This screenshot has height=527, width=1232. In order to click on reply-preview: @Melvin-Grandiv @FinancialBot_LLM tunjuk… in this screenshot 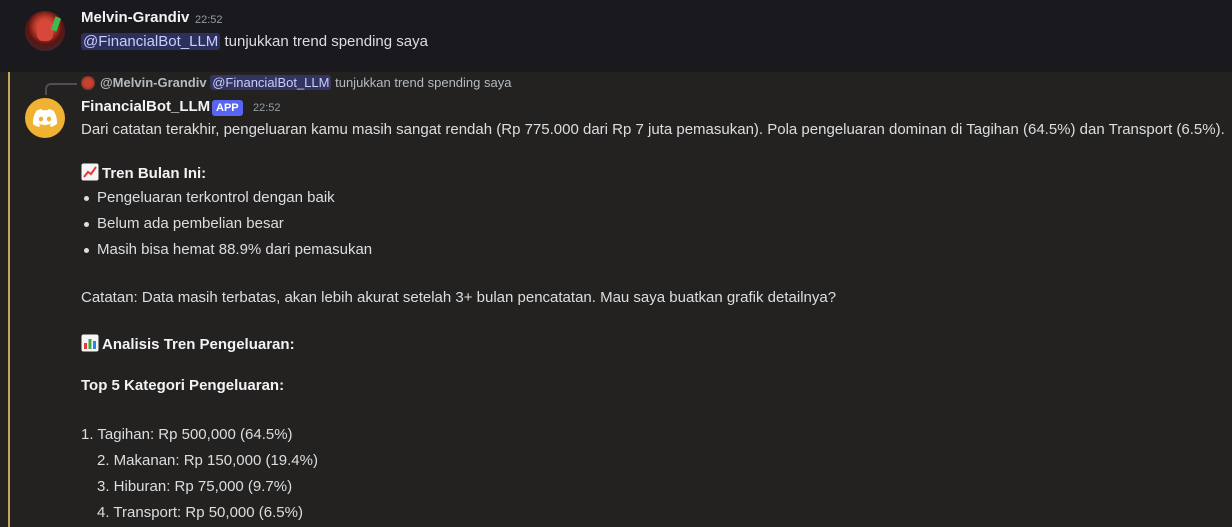, I will do `click(305, 82)`.